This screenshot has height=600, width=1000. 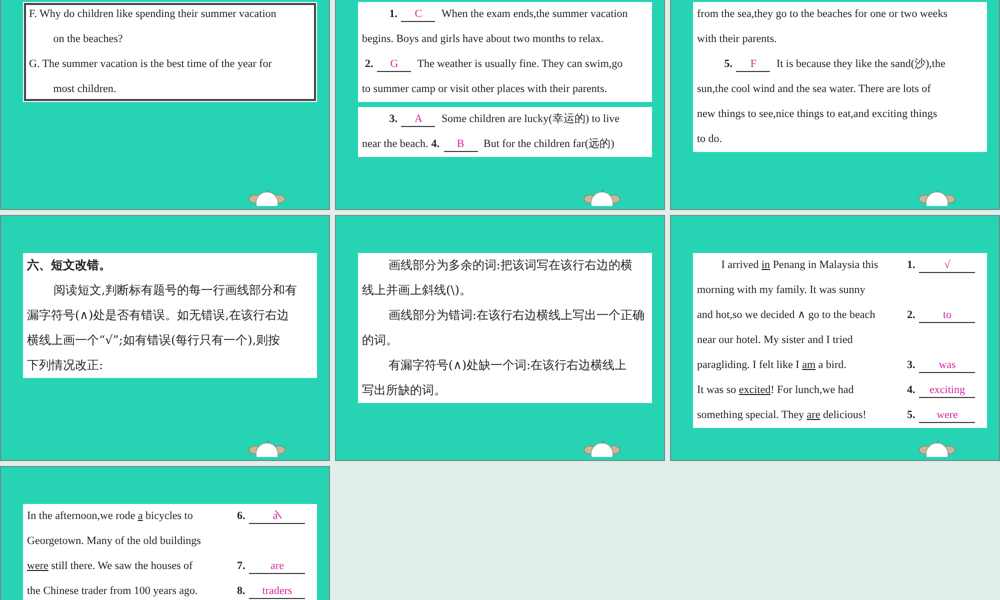 What do you see at coordinates (822, 14) in the screenshot?
I see `passage-text: from the sea,they go to the beaches for one or two weeks` at bounding box center [822, 14].